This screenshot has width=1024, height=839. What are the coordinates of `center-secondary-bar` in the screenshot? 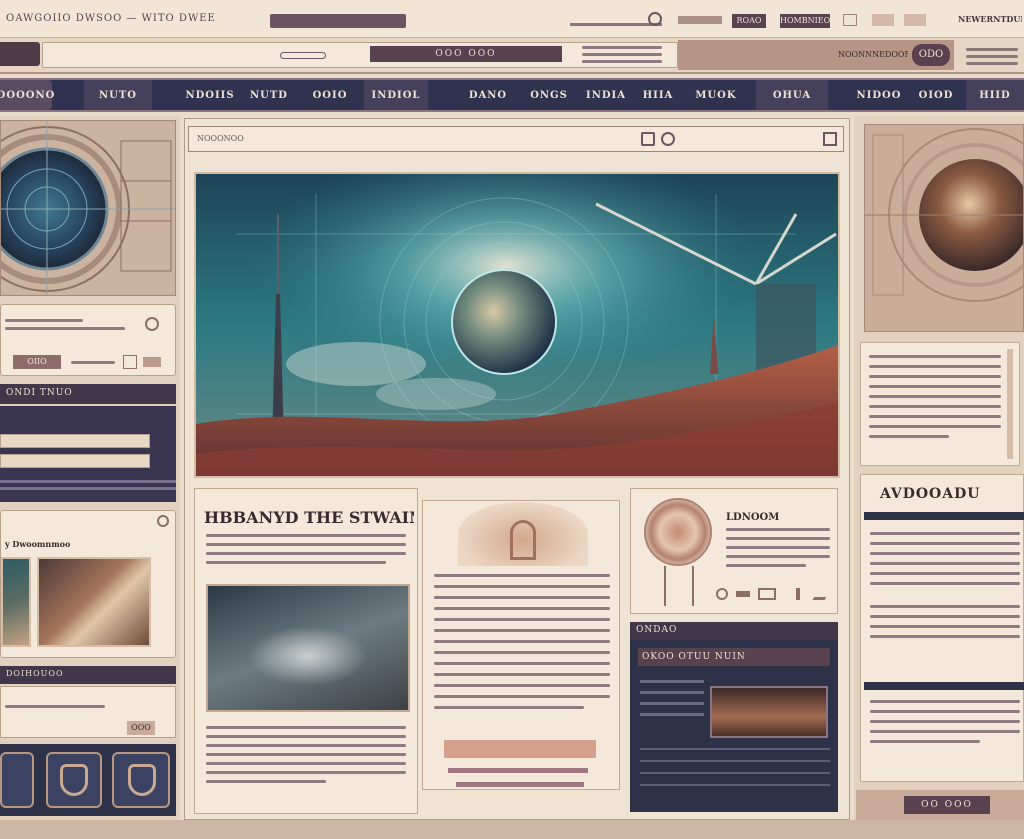 It's located at (518, 770).